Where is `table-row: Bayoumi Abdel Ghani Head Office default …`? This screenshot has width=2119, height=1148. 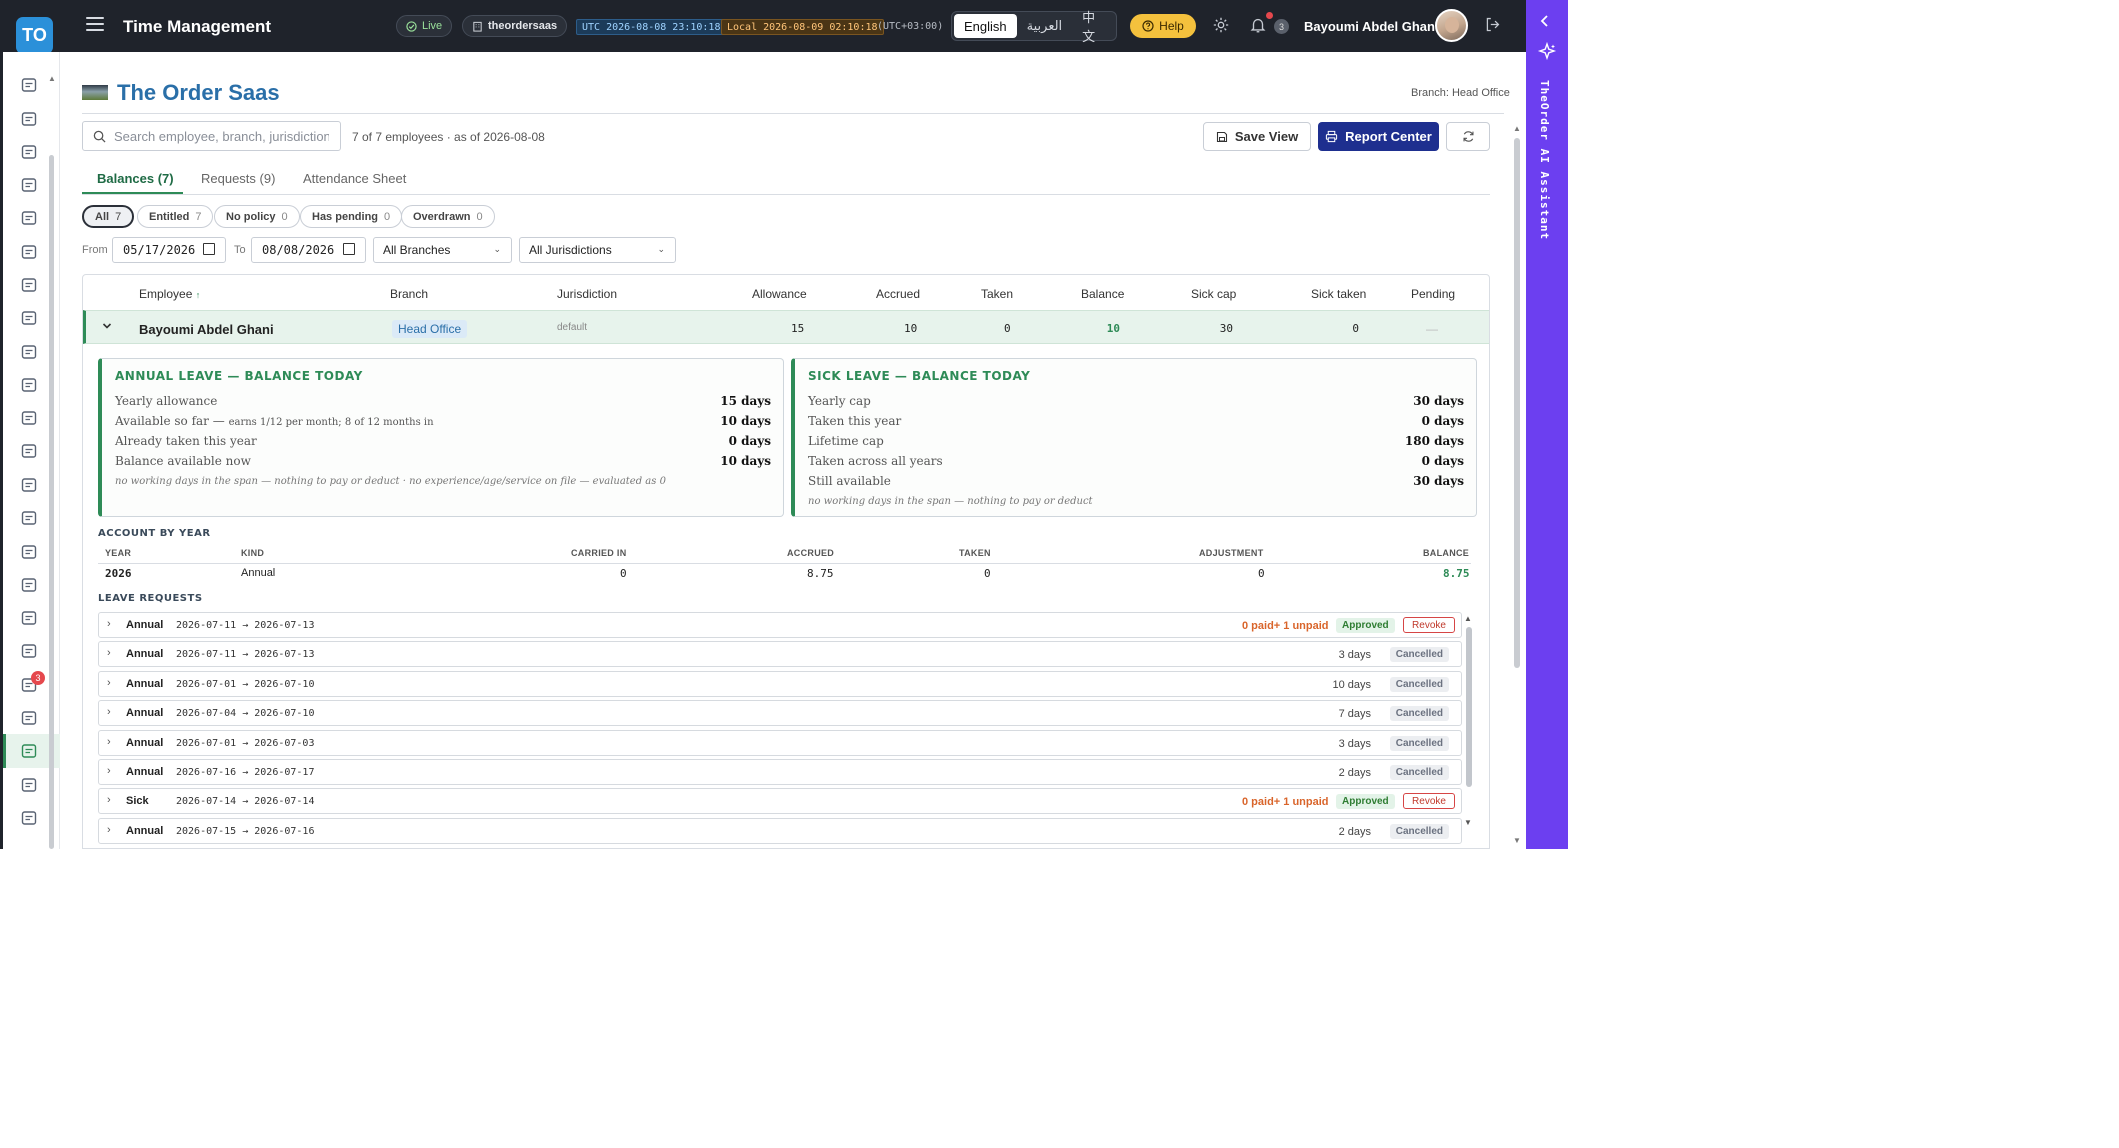
table-row: Bayoumi Abdel Ghani Head Office default … is located at coordinates (786, 327).